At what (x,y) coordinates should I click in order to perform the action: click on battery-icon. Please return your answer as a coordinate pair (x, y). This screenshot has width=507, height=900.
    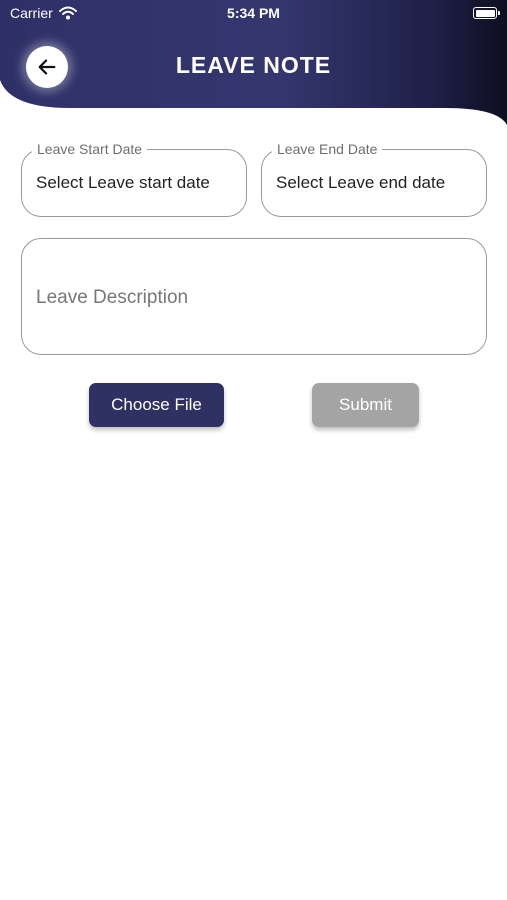
    Looking at the image, I should click on (486, 13).